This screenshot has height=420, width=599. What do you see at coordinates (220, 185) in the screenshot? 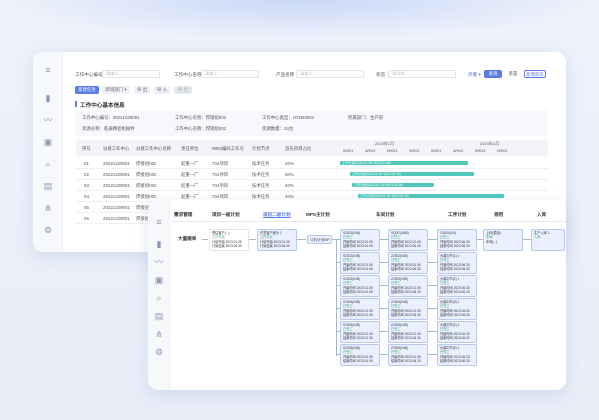
I see `table-cell: 704项目` at bounding box center [220, 185].